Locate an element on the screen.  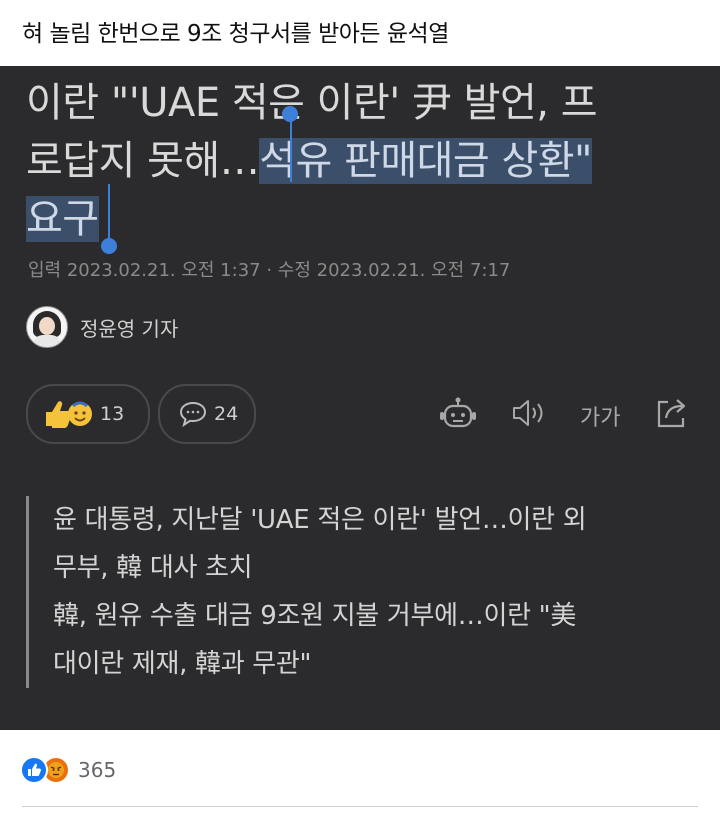
author-name: 정윤영 기자 is located at coordinates (129, 328).